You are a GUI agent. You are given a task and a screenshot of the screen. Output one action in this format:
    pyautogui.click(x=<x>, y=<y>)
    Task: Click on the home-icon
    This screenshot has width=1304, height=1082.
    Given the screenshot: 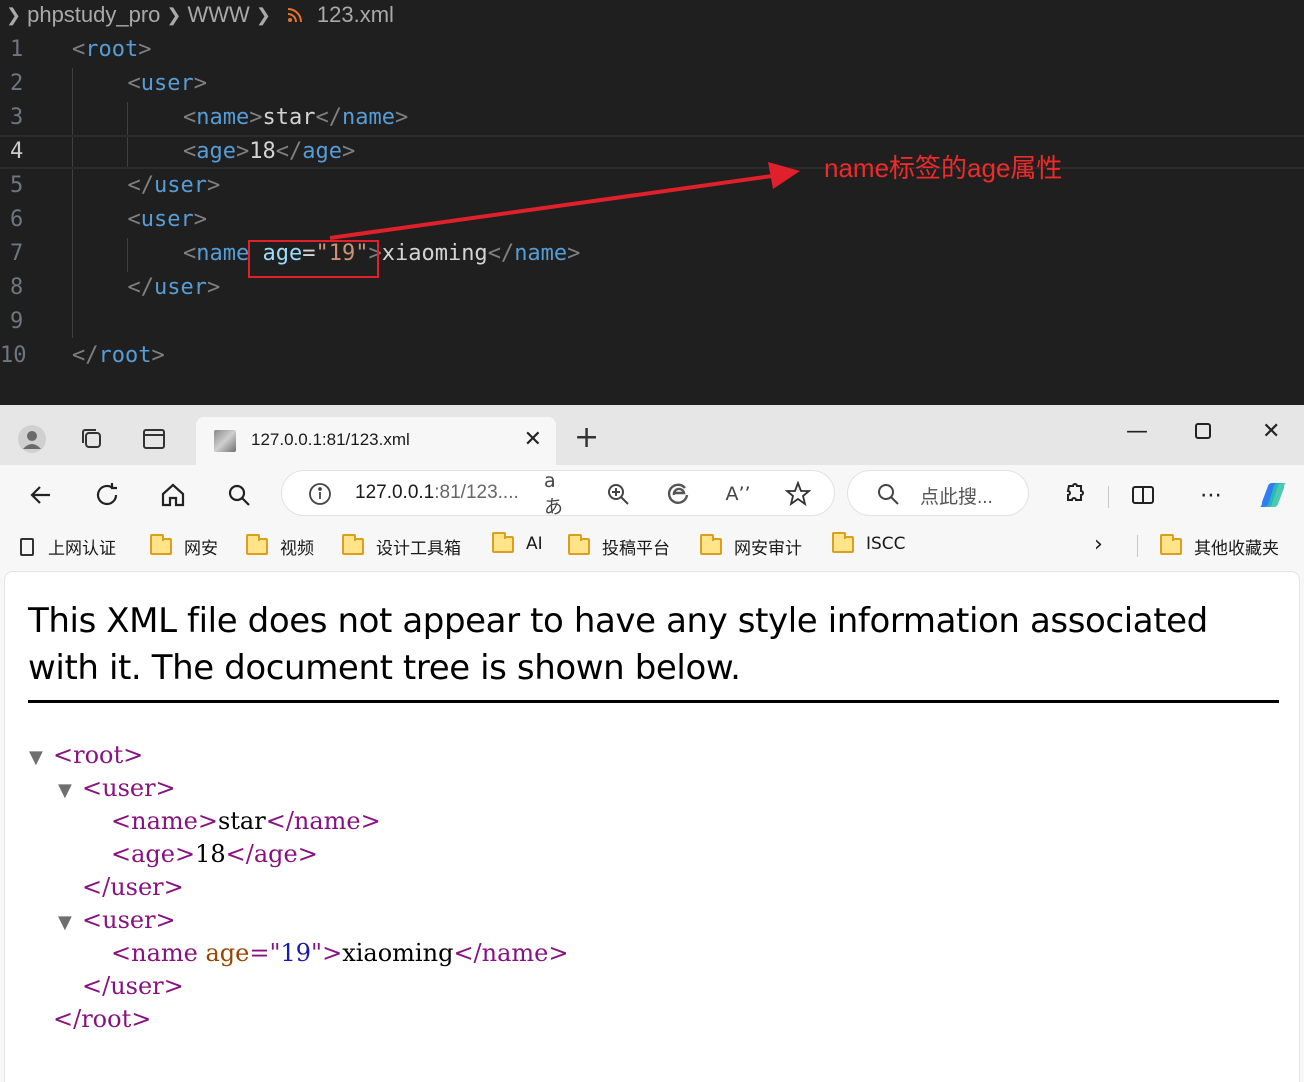 What is the action you would take?
    pyautogui.click(x=173, y=495)
    